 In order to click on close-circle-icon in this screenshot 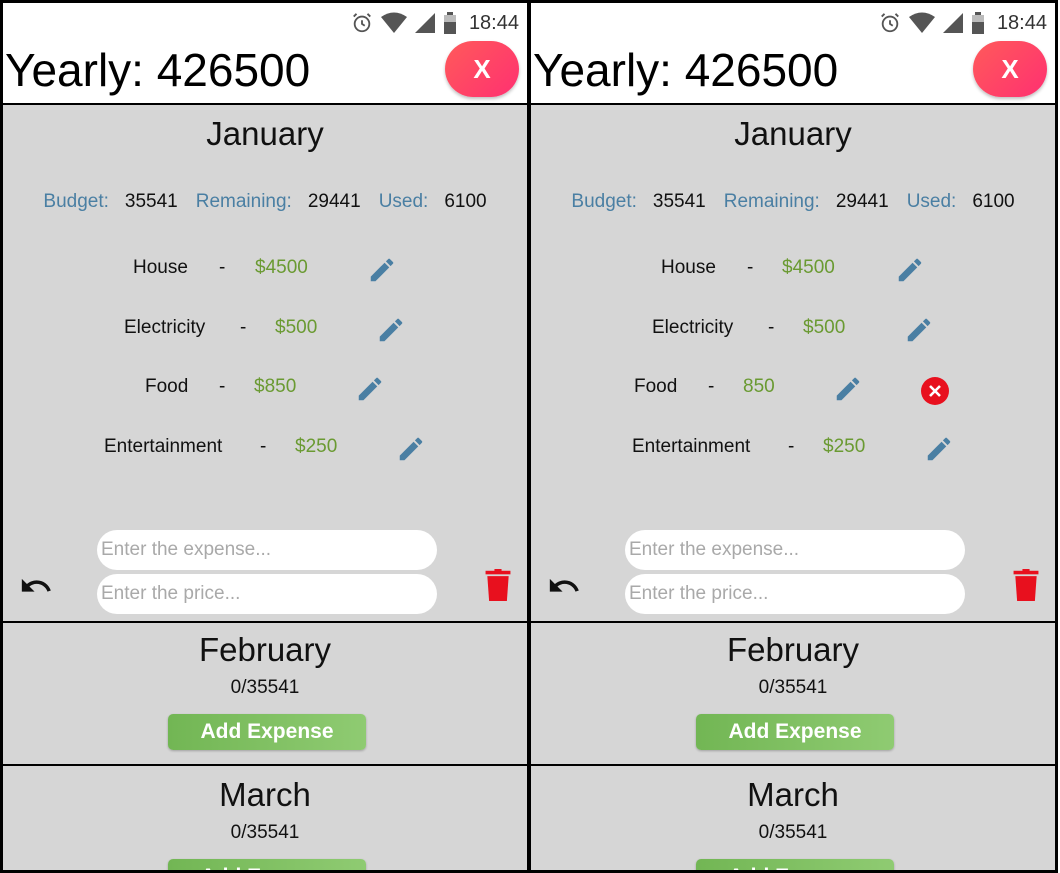, I will do `click(935, 391)`.